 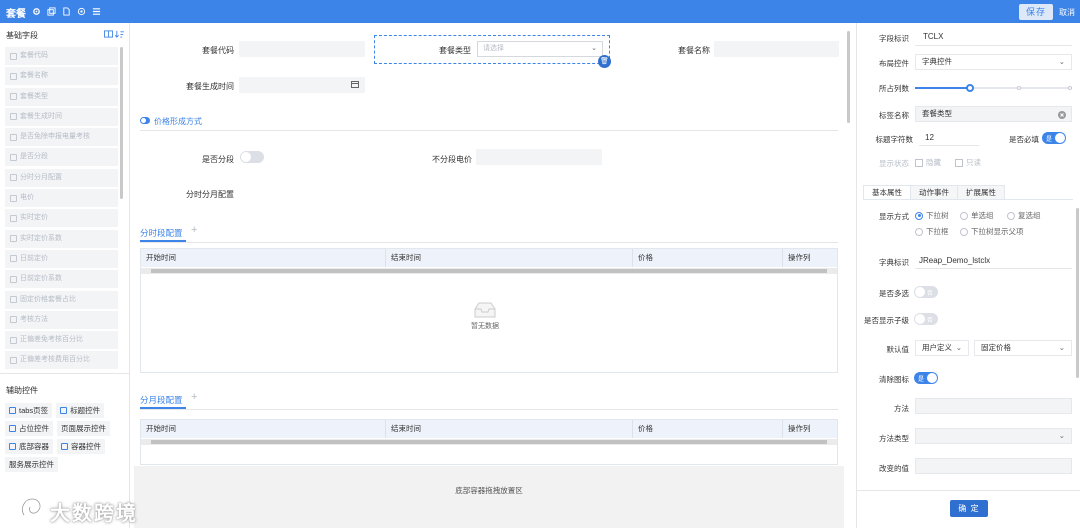 I want to click on radio-multi-group: 复选组, so click(x=1024, y=215).